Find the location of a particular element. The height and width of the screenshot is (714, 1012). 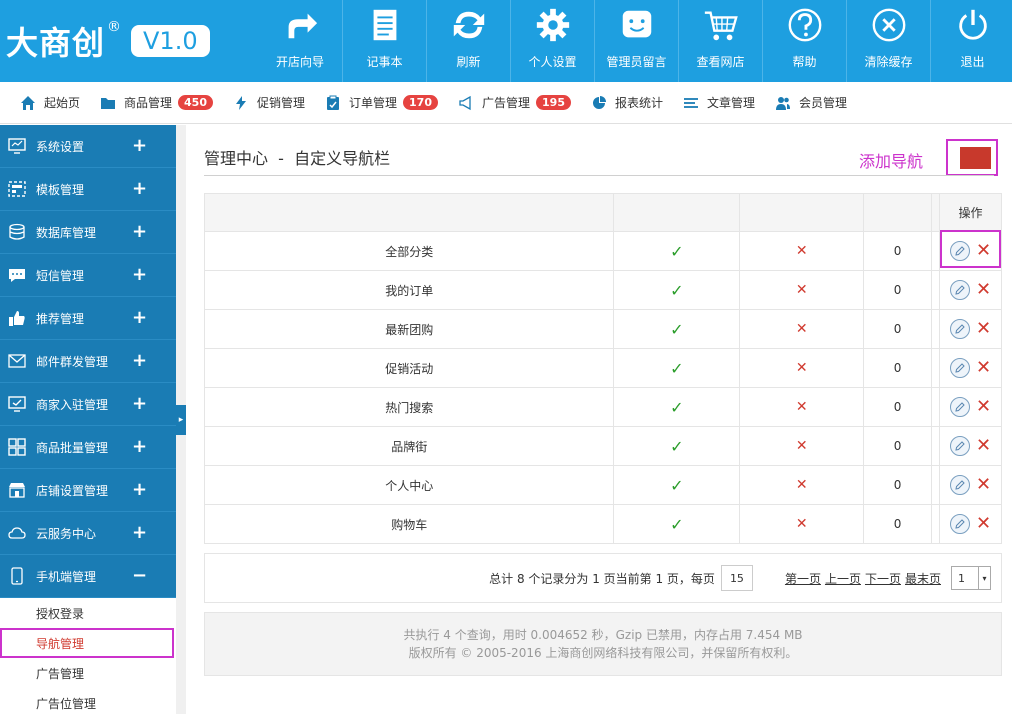

subnav-promotions: 促销管理 is located at coordinates (269, 102).